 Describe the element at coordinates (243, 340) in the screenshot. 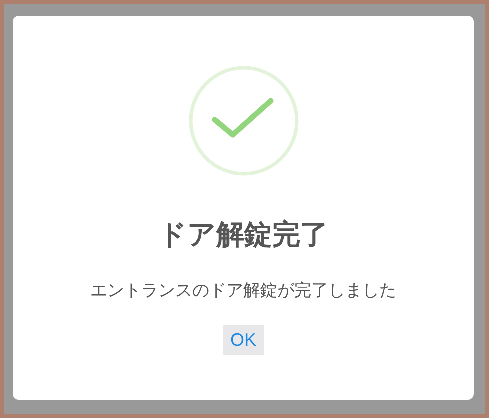

I see `ok-button: OK` at that location.